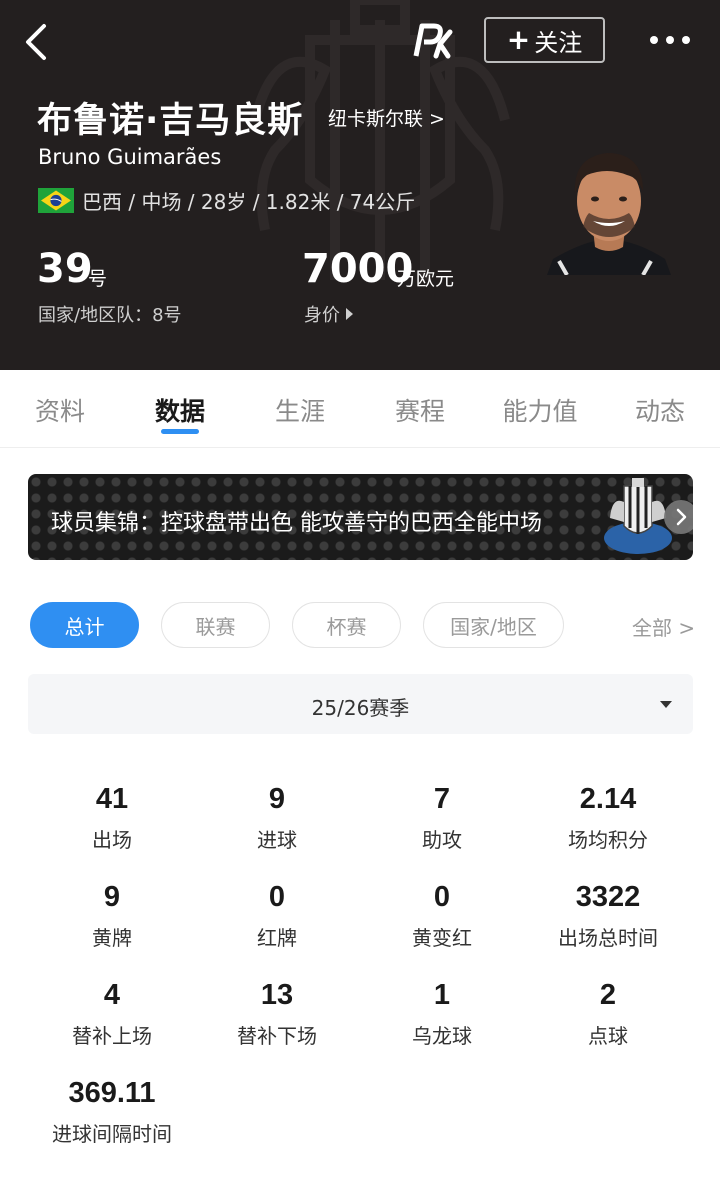  What do you see at coordinates (112, 1093) in the screenshot?
I see `stat-value: 369.11` at bounding box center [112, 1093].